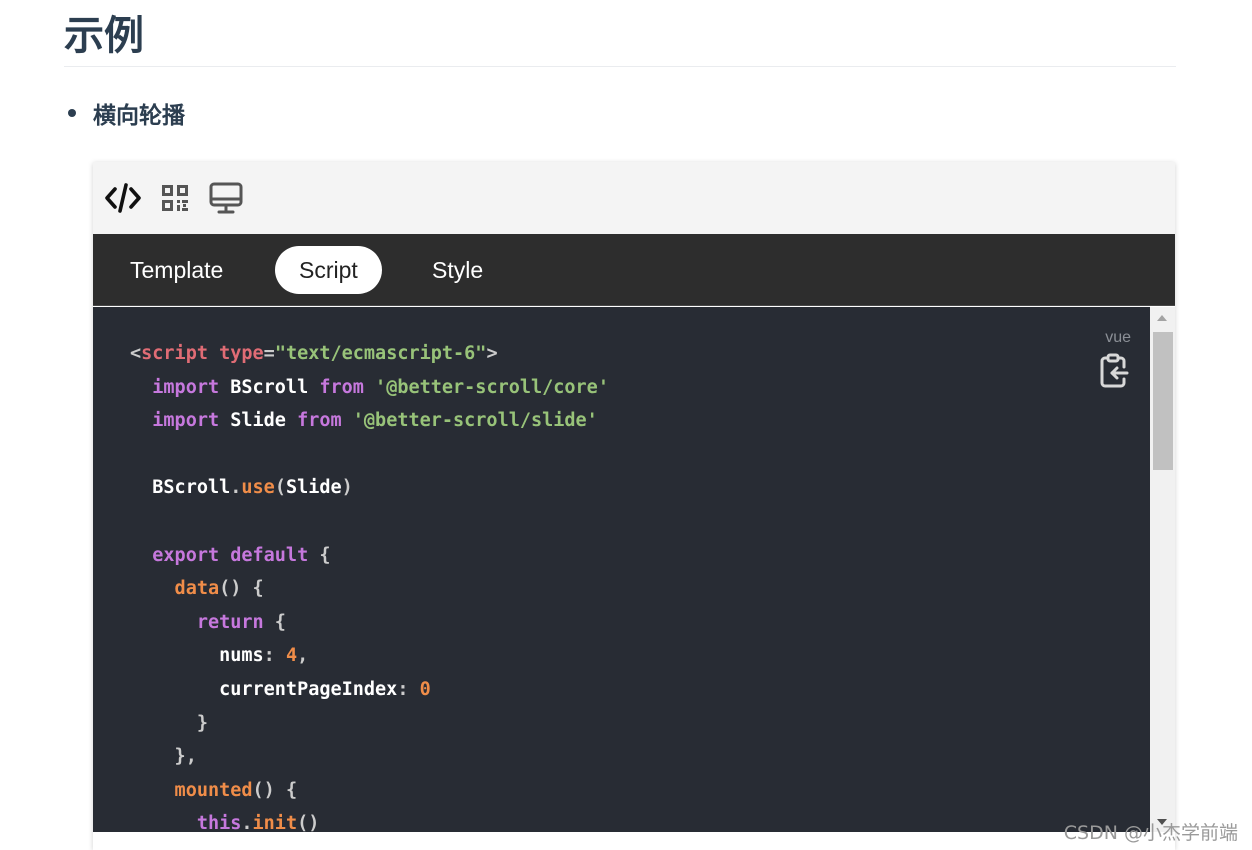  Describe the element at coordinates (1150, 833) in the screenshot. I see `watermark: CSDN @小杰学前端` at that location.